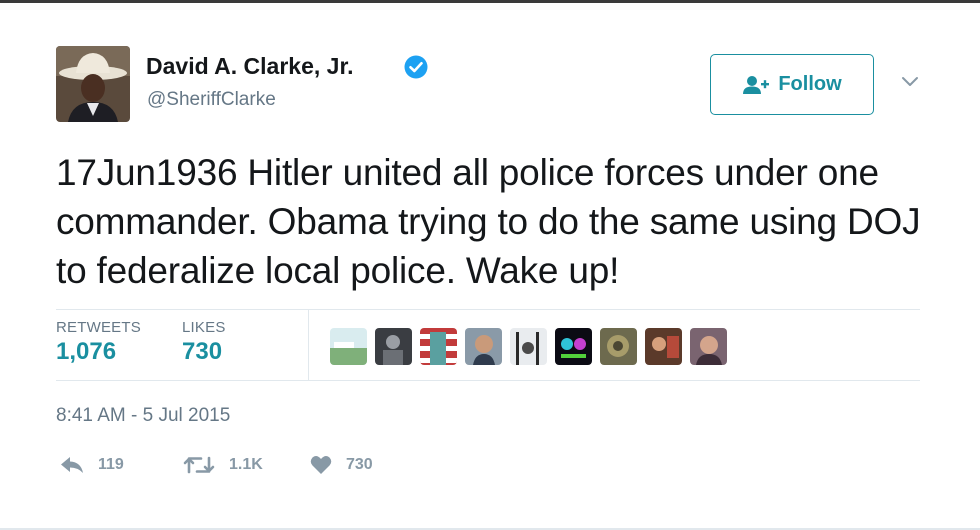 Image resolution: width=980 pixels, height=530 pixels. I want to click on likes-label: LIKES, so click(204, 327).